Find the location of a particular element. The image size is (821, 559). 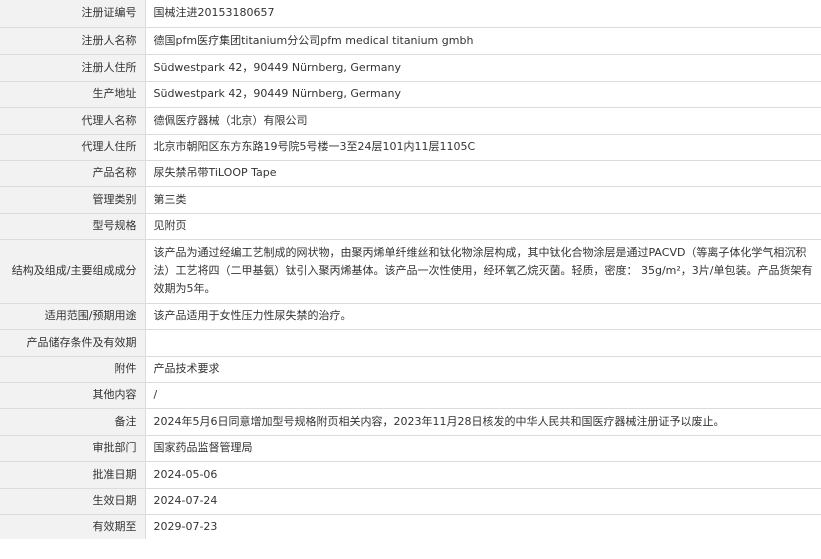

field-label: 附件 is located at coordinates (73, 369).